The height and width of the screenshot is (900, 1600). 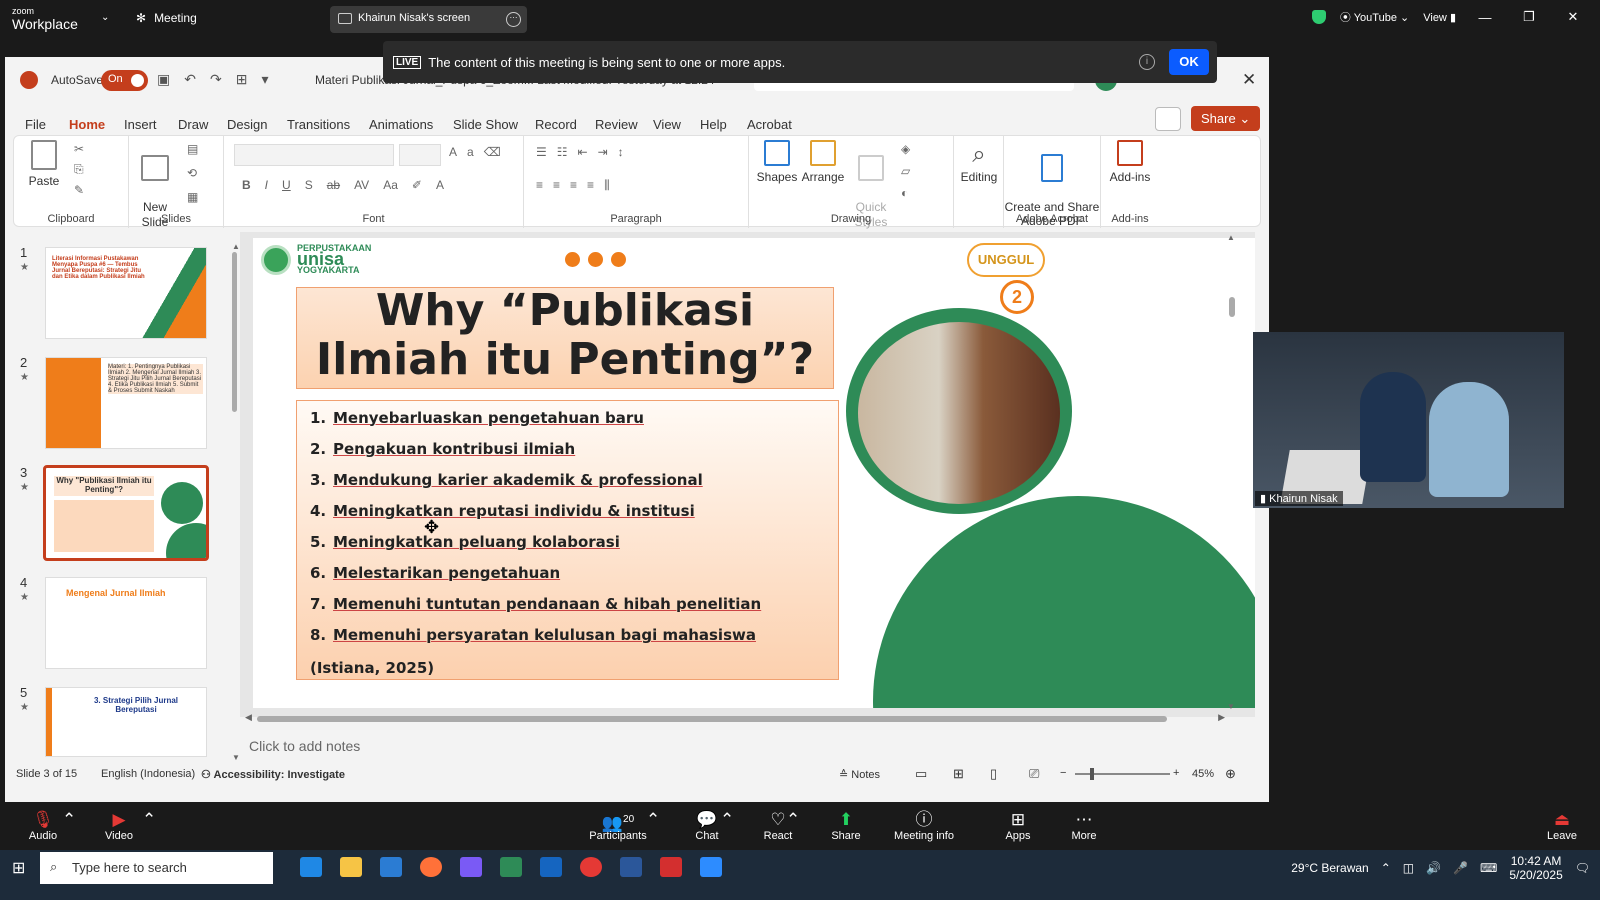 I want to click on acrobat-icon, so click(x=671, y=867).